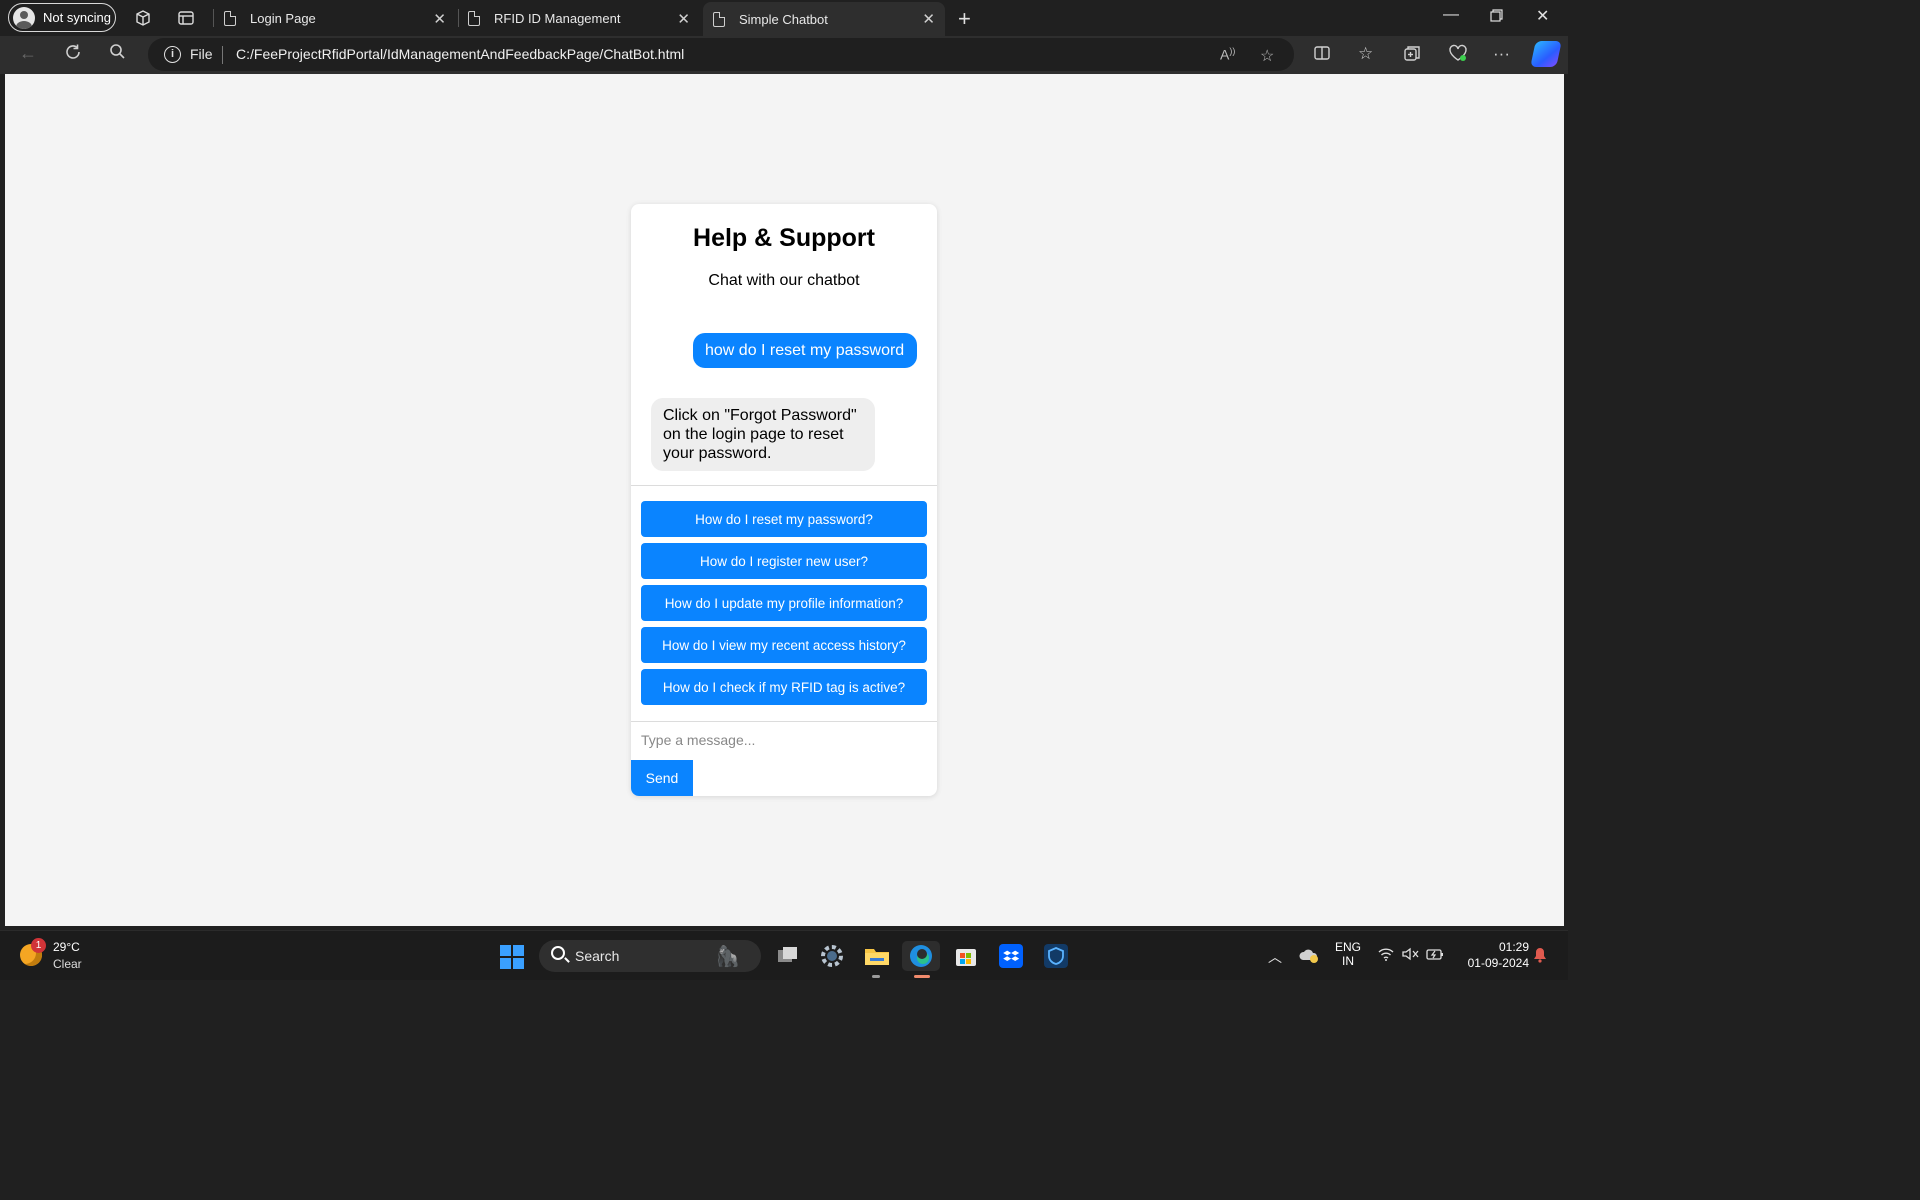  What do you see at coordinates (832, 956) in the screenshot?
I see `settings-gear-icon` at bounding box center [832, 956].